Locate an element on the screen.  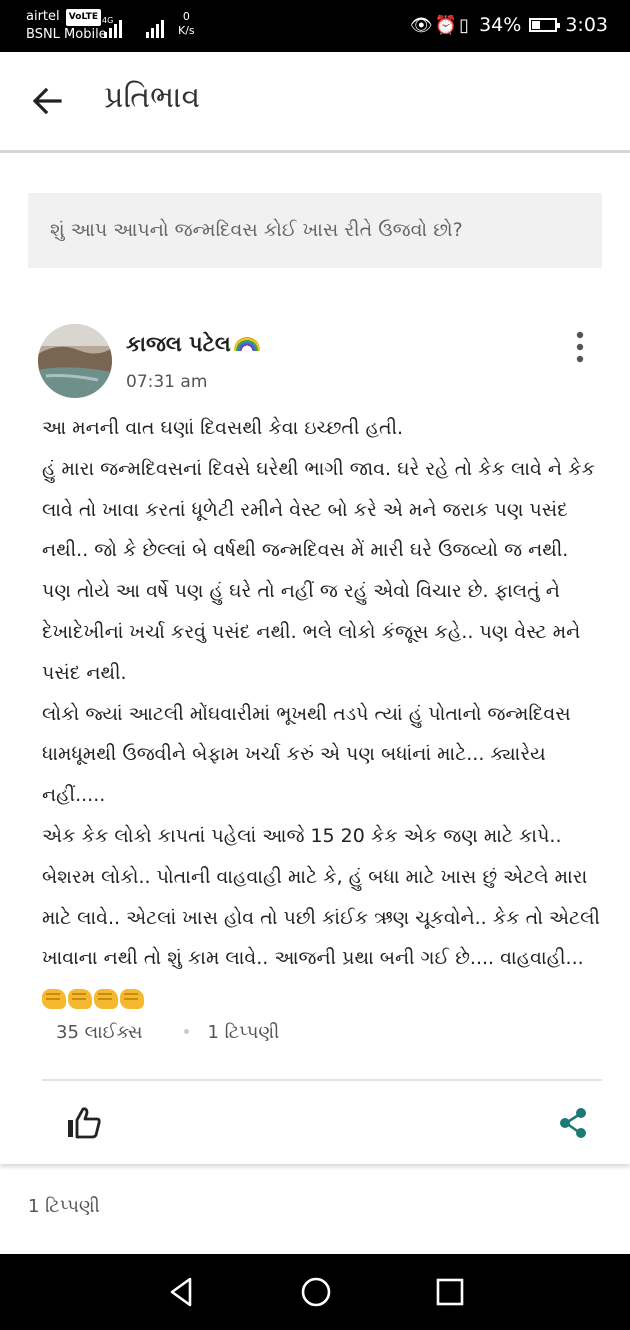
system-nav-bar is located at coordinates (315, 1292).